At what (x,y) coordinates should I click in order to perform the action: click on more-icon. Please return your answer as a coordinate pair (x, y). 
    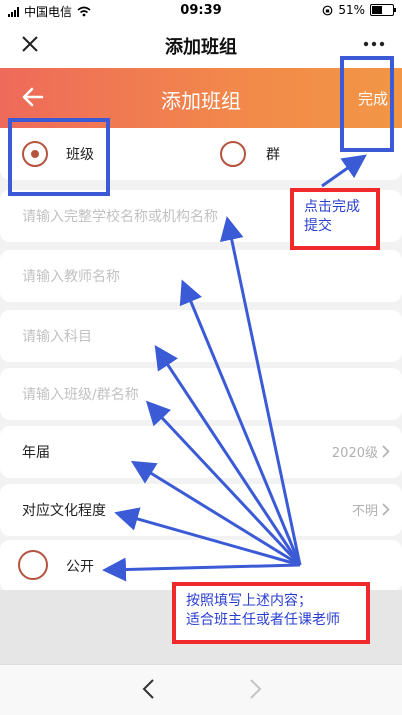
    Looking at the image, I should click on (374, 44).